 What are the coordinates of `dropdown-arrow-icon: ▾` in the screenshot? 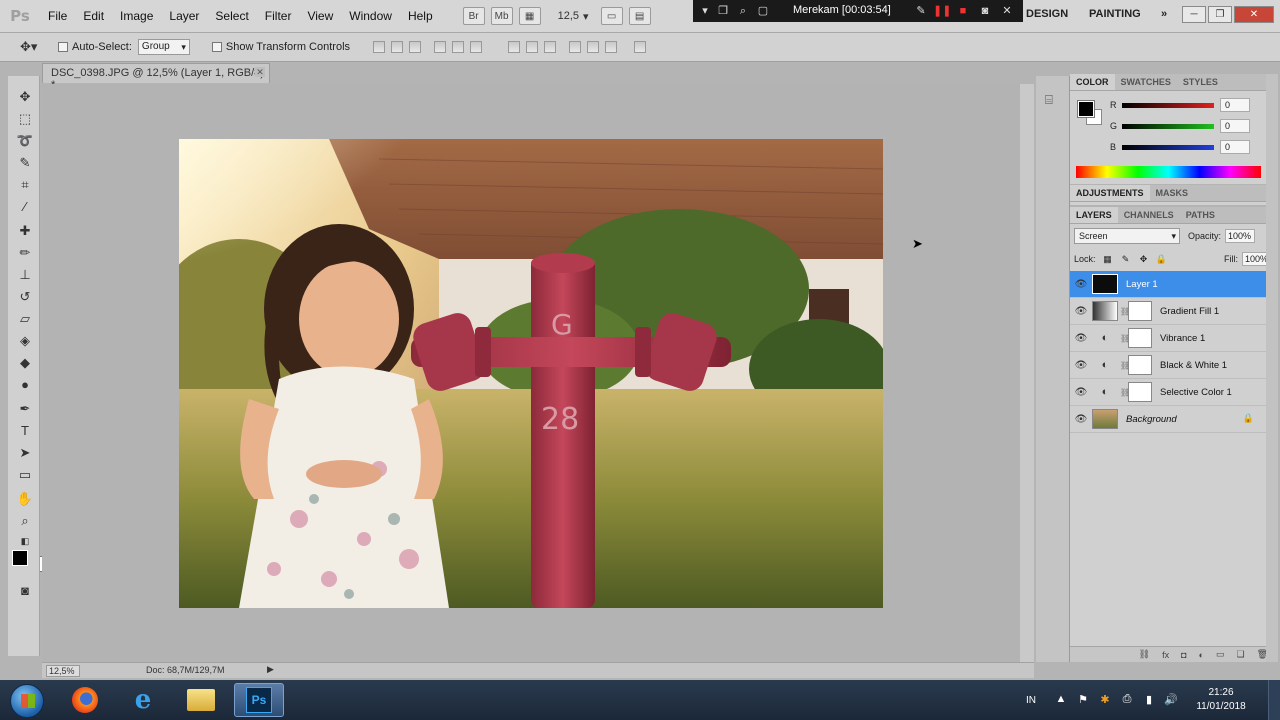 It's located at (705, 11).